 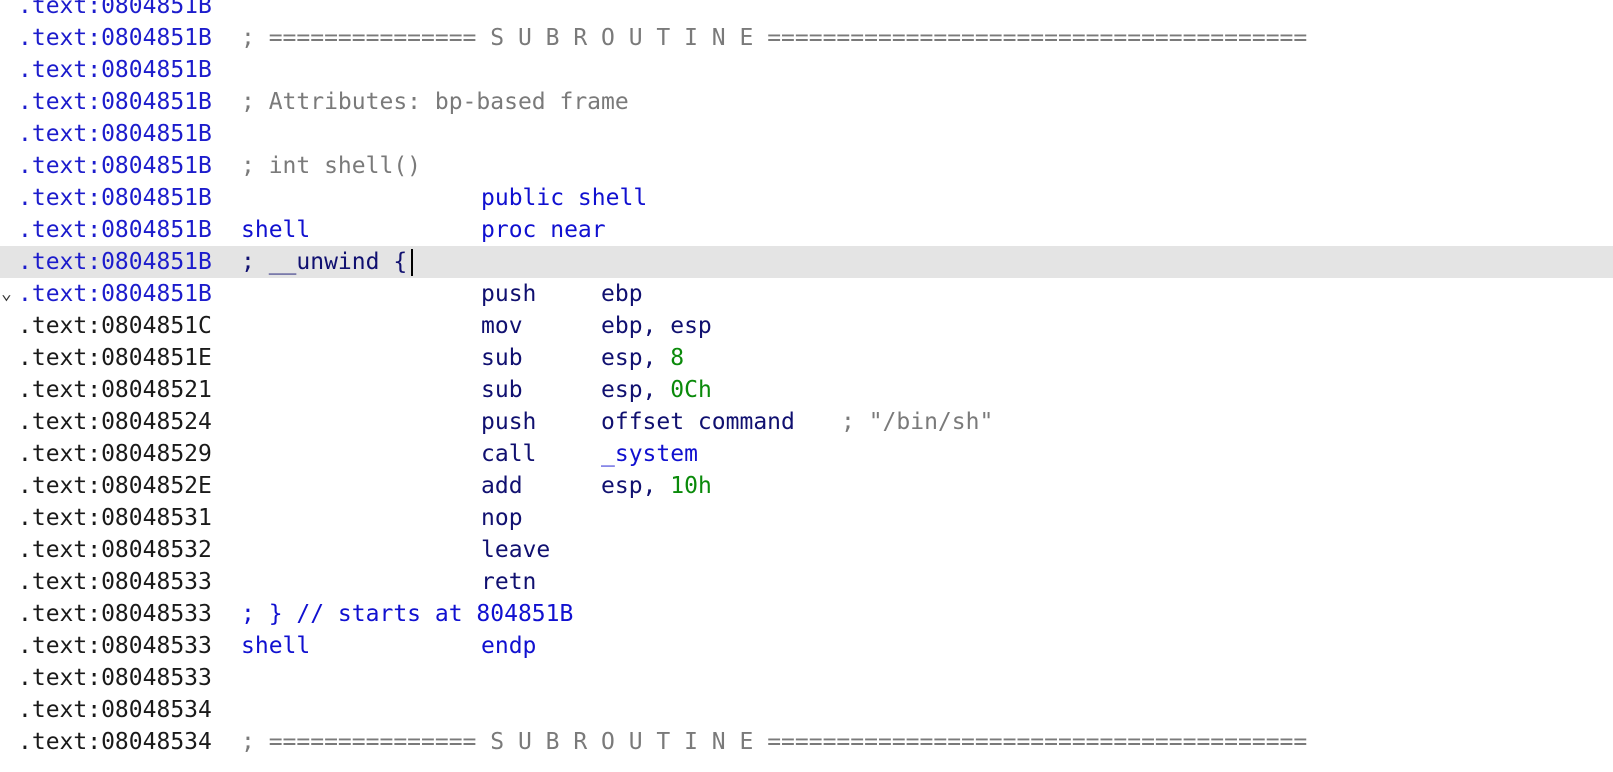 I want to click on listing-line: .text:08048534, so click(x=806, y=710).